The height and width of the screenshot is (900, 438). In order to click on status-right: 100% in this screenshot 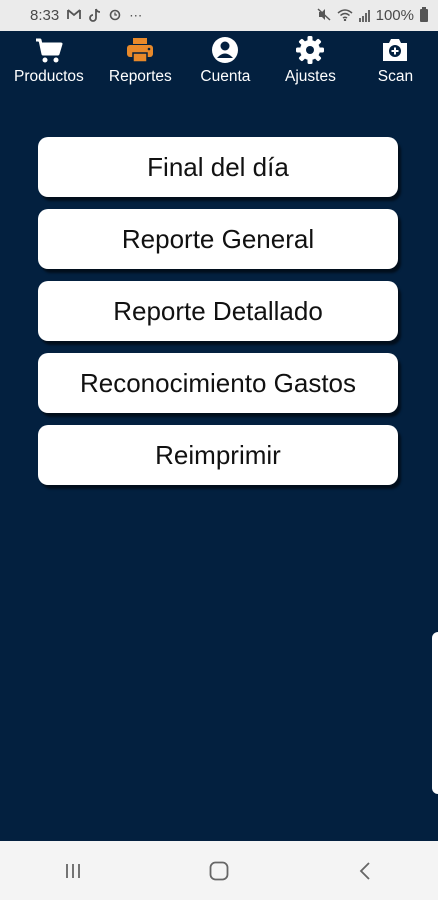, I will do `click(372, 15)`.